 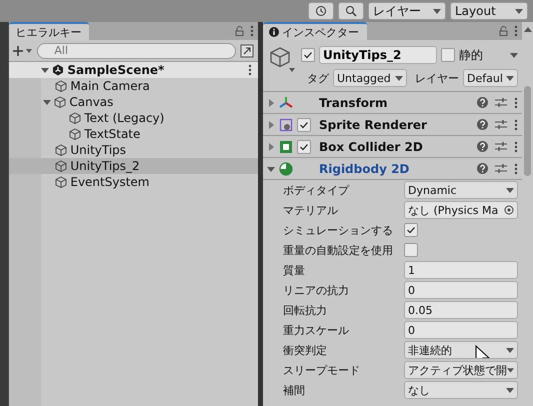 I want to click on number-field: 1, so click(x=461, y=270).